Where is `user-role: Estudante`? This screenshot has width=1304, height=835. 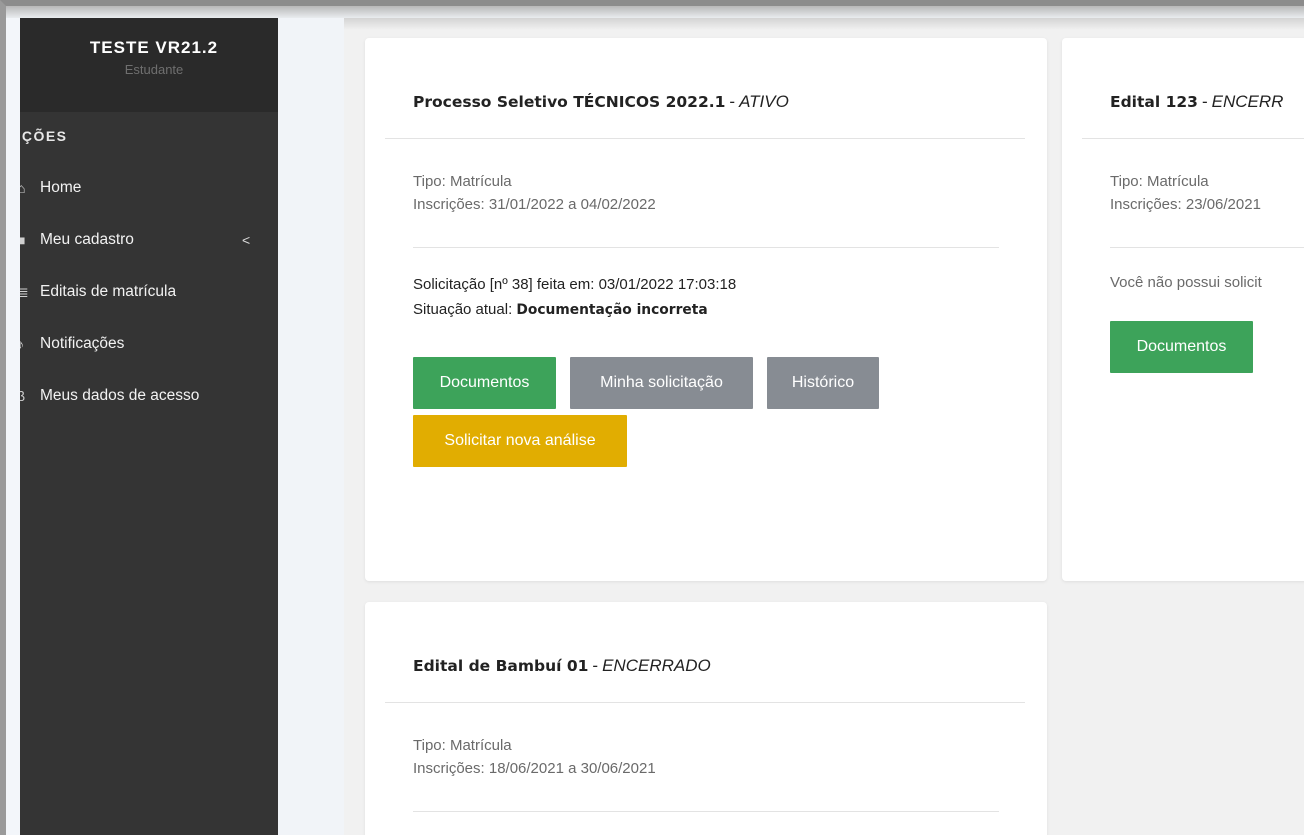 user-role: Estudante is located at coordinates (154, 69).